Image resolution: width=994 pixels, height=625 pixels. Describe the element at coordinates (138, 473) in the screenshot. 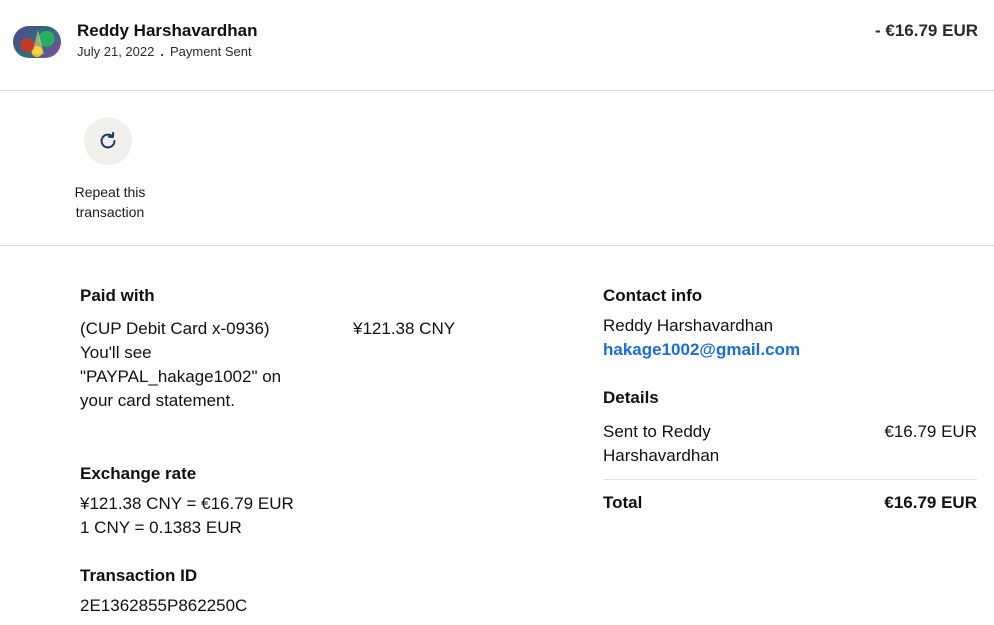

I see `exchange-rate-title: Exchange rate` at that location.